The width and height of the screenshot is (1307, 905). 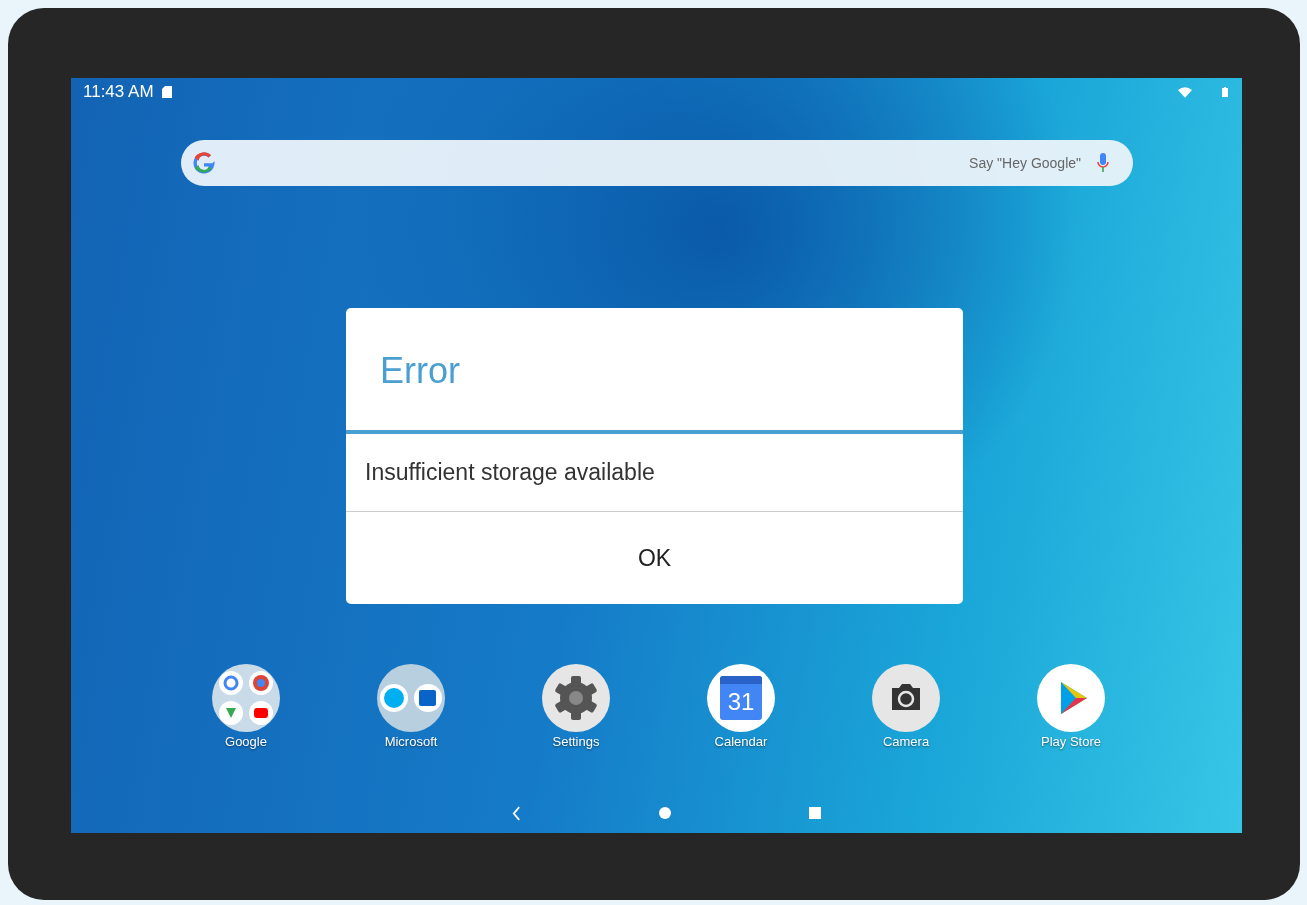 What do you see at coordinates (654, 371) in the screenshot?
I see `dialog-title: Error` at bounding box center [654, 371].